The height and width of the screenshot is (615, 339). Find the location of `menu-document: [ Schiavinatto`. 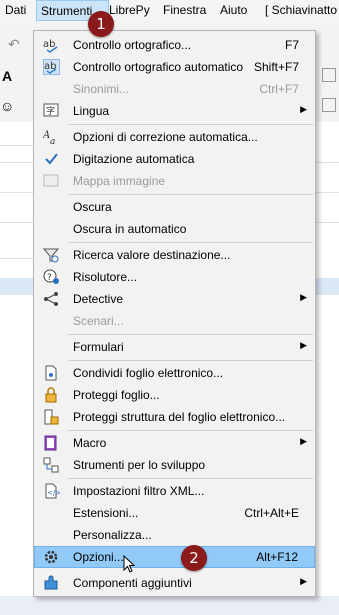

menu-document: [ Schiavinatto is located at coordinates (301, 11).